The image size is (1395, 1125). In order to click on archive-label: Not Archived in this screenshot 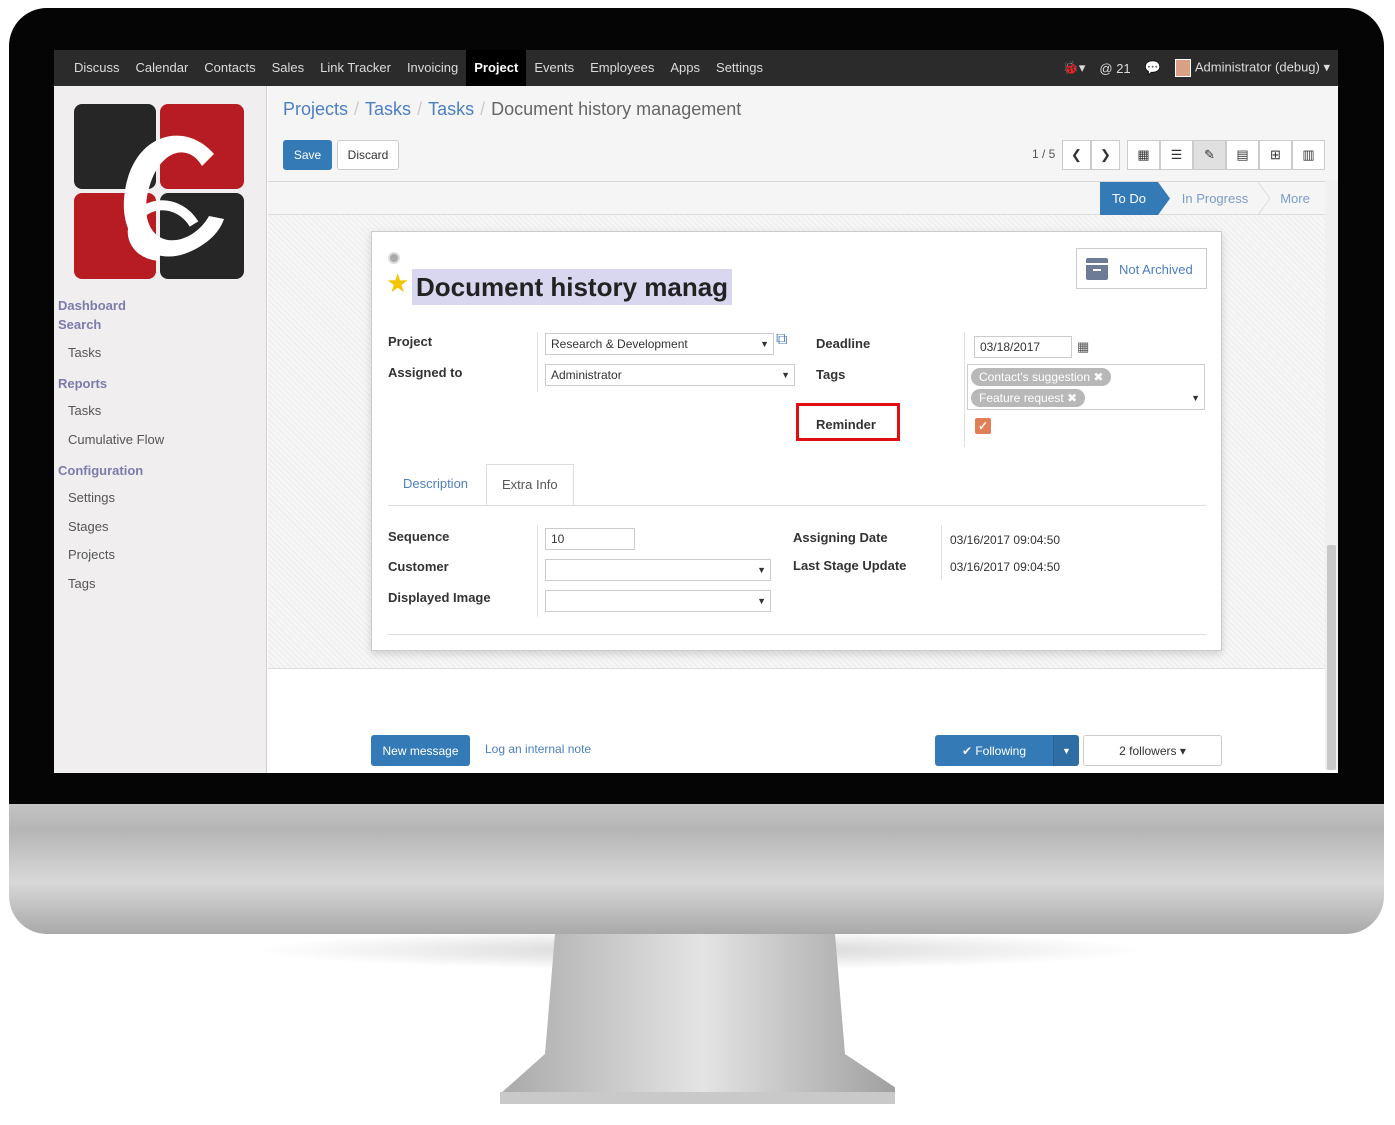, I will do `click(1156, 269)`.